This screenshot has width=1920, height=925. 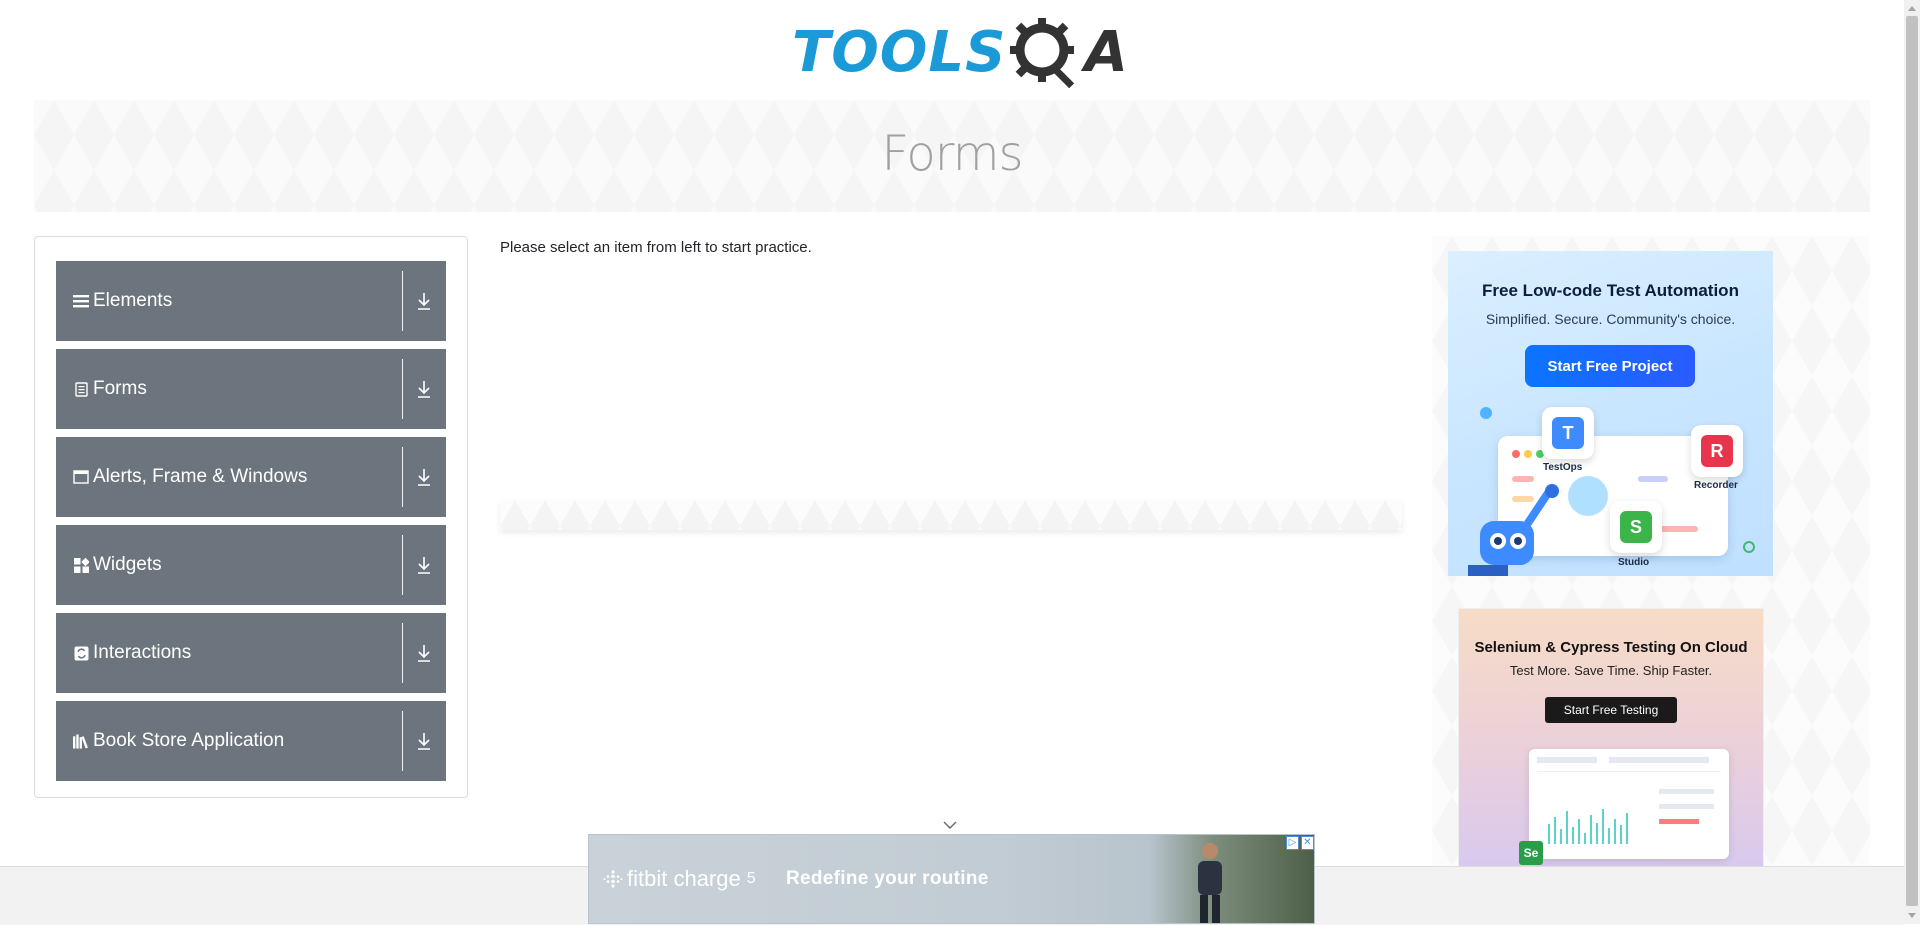 I want to click on scrollbar-thumb, so click(x=1912, y=461).